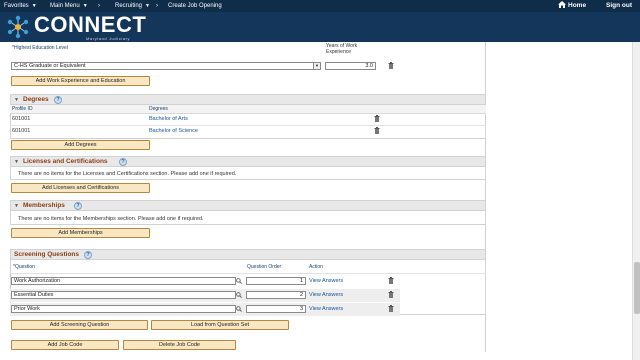 This screenshot has height=360, width=640. I want to click on years-experience-label: Years of Work Experience, so click(342, 49).